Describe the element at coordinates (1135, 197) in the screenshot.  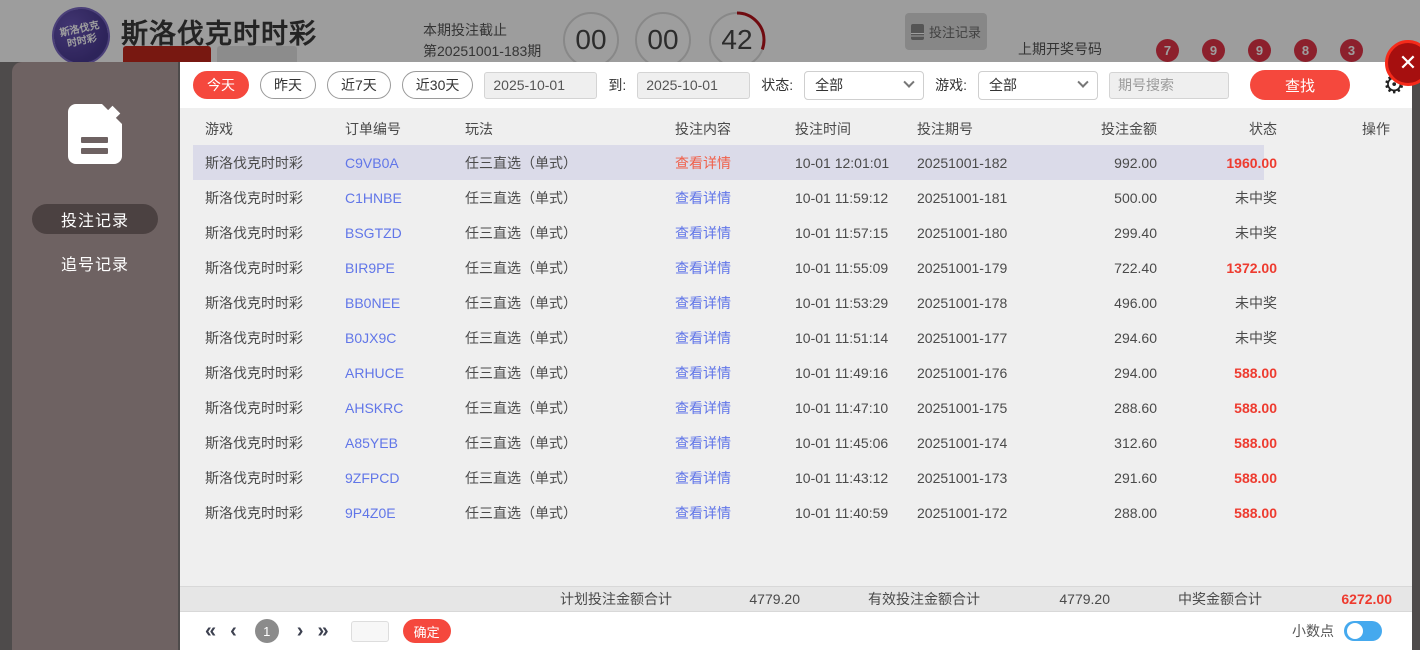
I see `cell-amount: 500.00` at that location.